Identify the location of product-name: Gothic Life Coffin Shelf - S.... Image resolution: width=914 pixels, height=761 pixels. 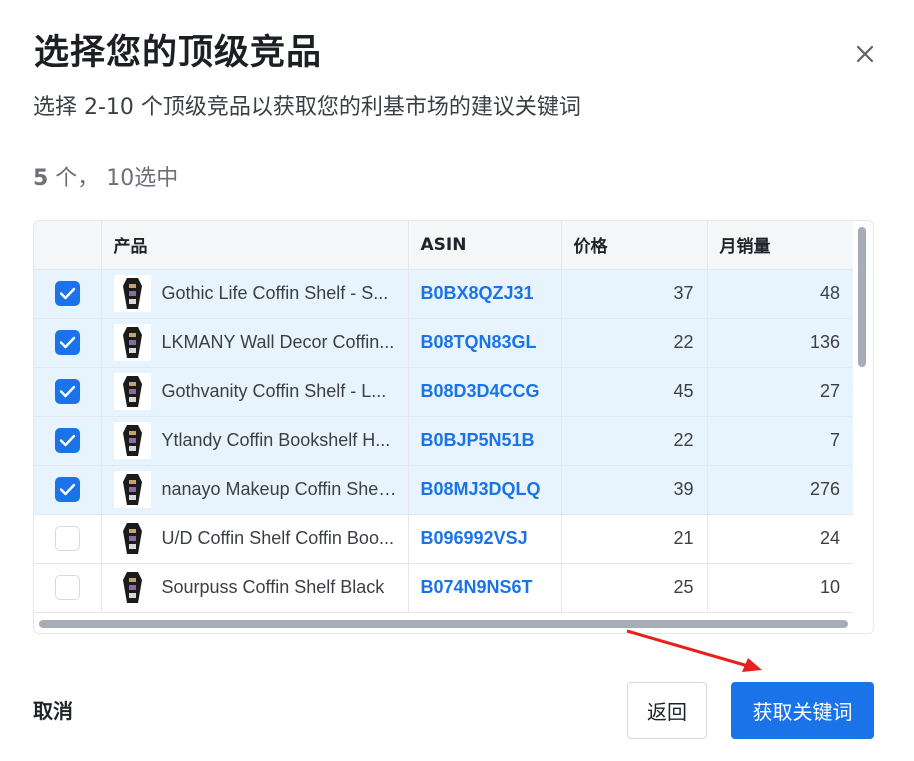
(275, 293).